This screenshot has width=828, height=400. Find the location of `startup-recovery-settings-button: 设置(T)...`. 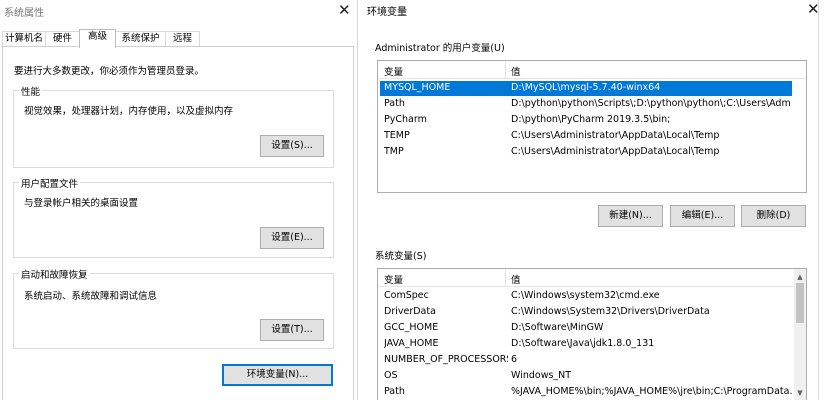

startup-recovery-settings-button: 设置(T)... is located at coordinates (292, 330).